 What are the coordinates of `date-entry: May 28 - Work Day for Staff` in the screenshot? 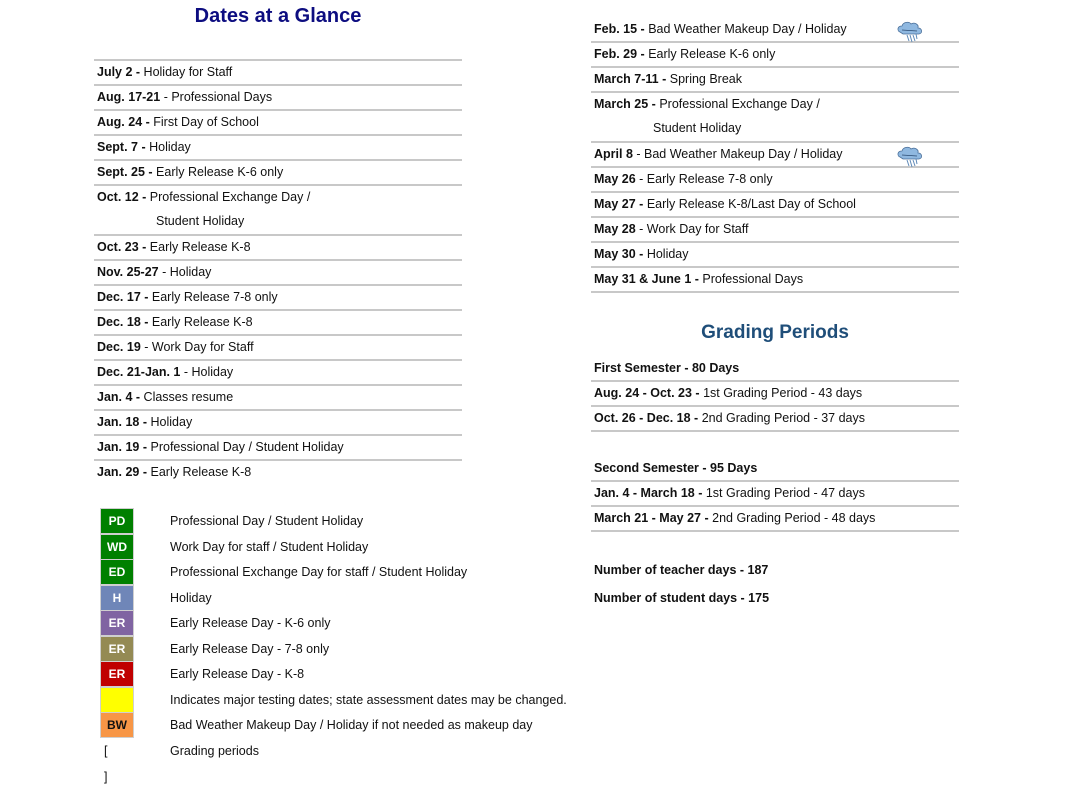 It's located at (775, 230).